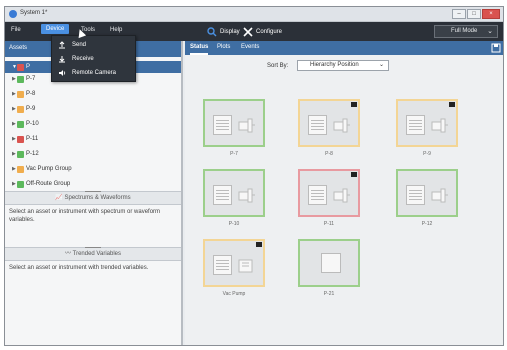  What do you see at coordinates (97, 198) in the screenshot?
I see `spectrums-waveforms-title: Spectrums & Waveforms` at bounding box center [97, 198].